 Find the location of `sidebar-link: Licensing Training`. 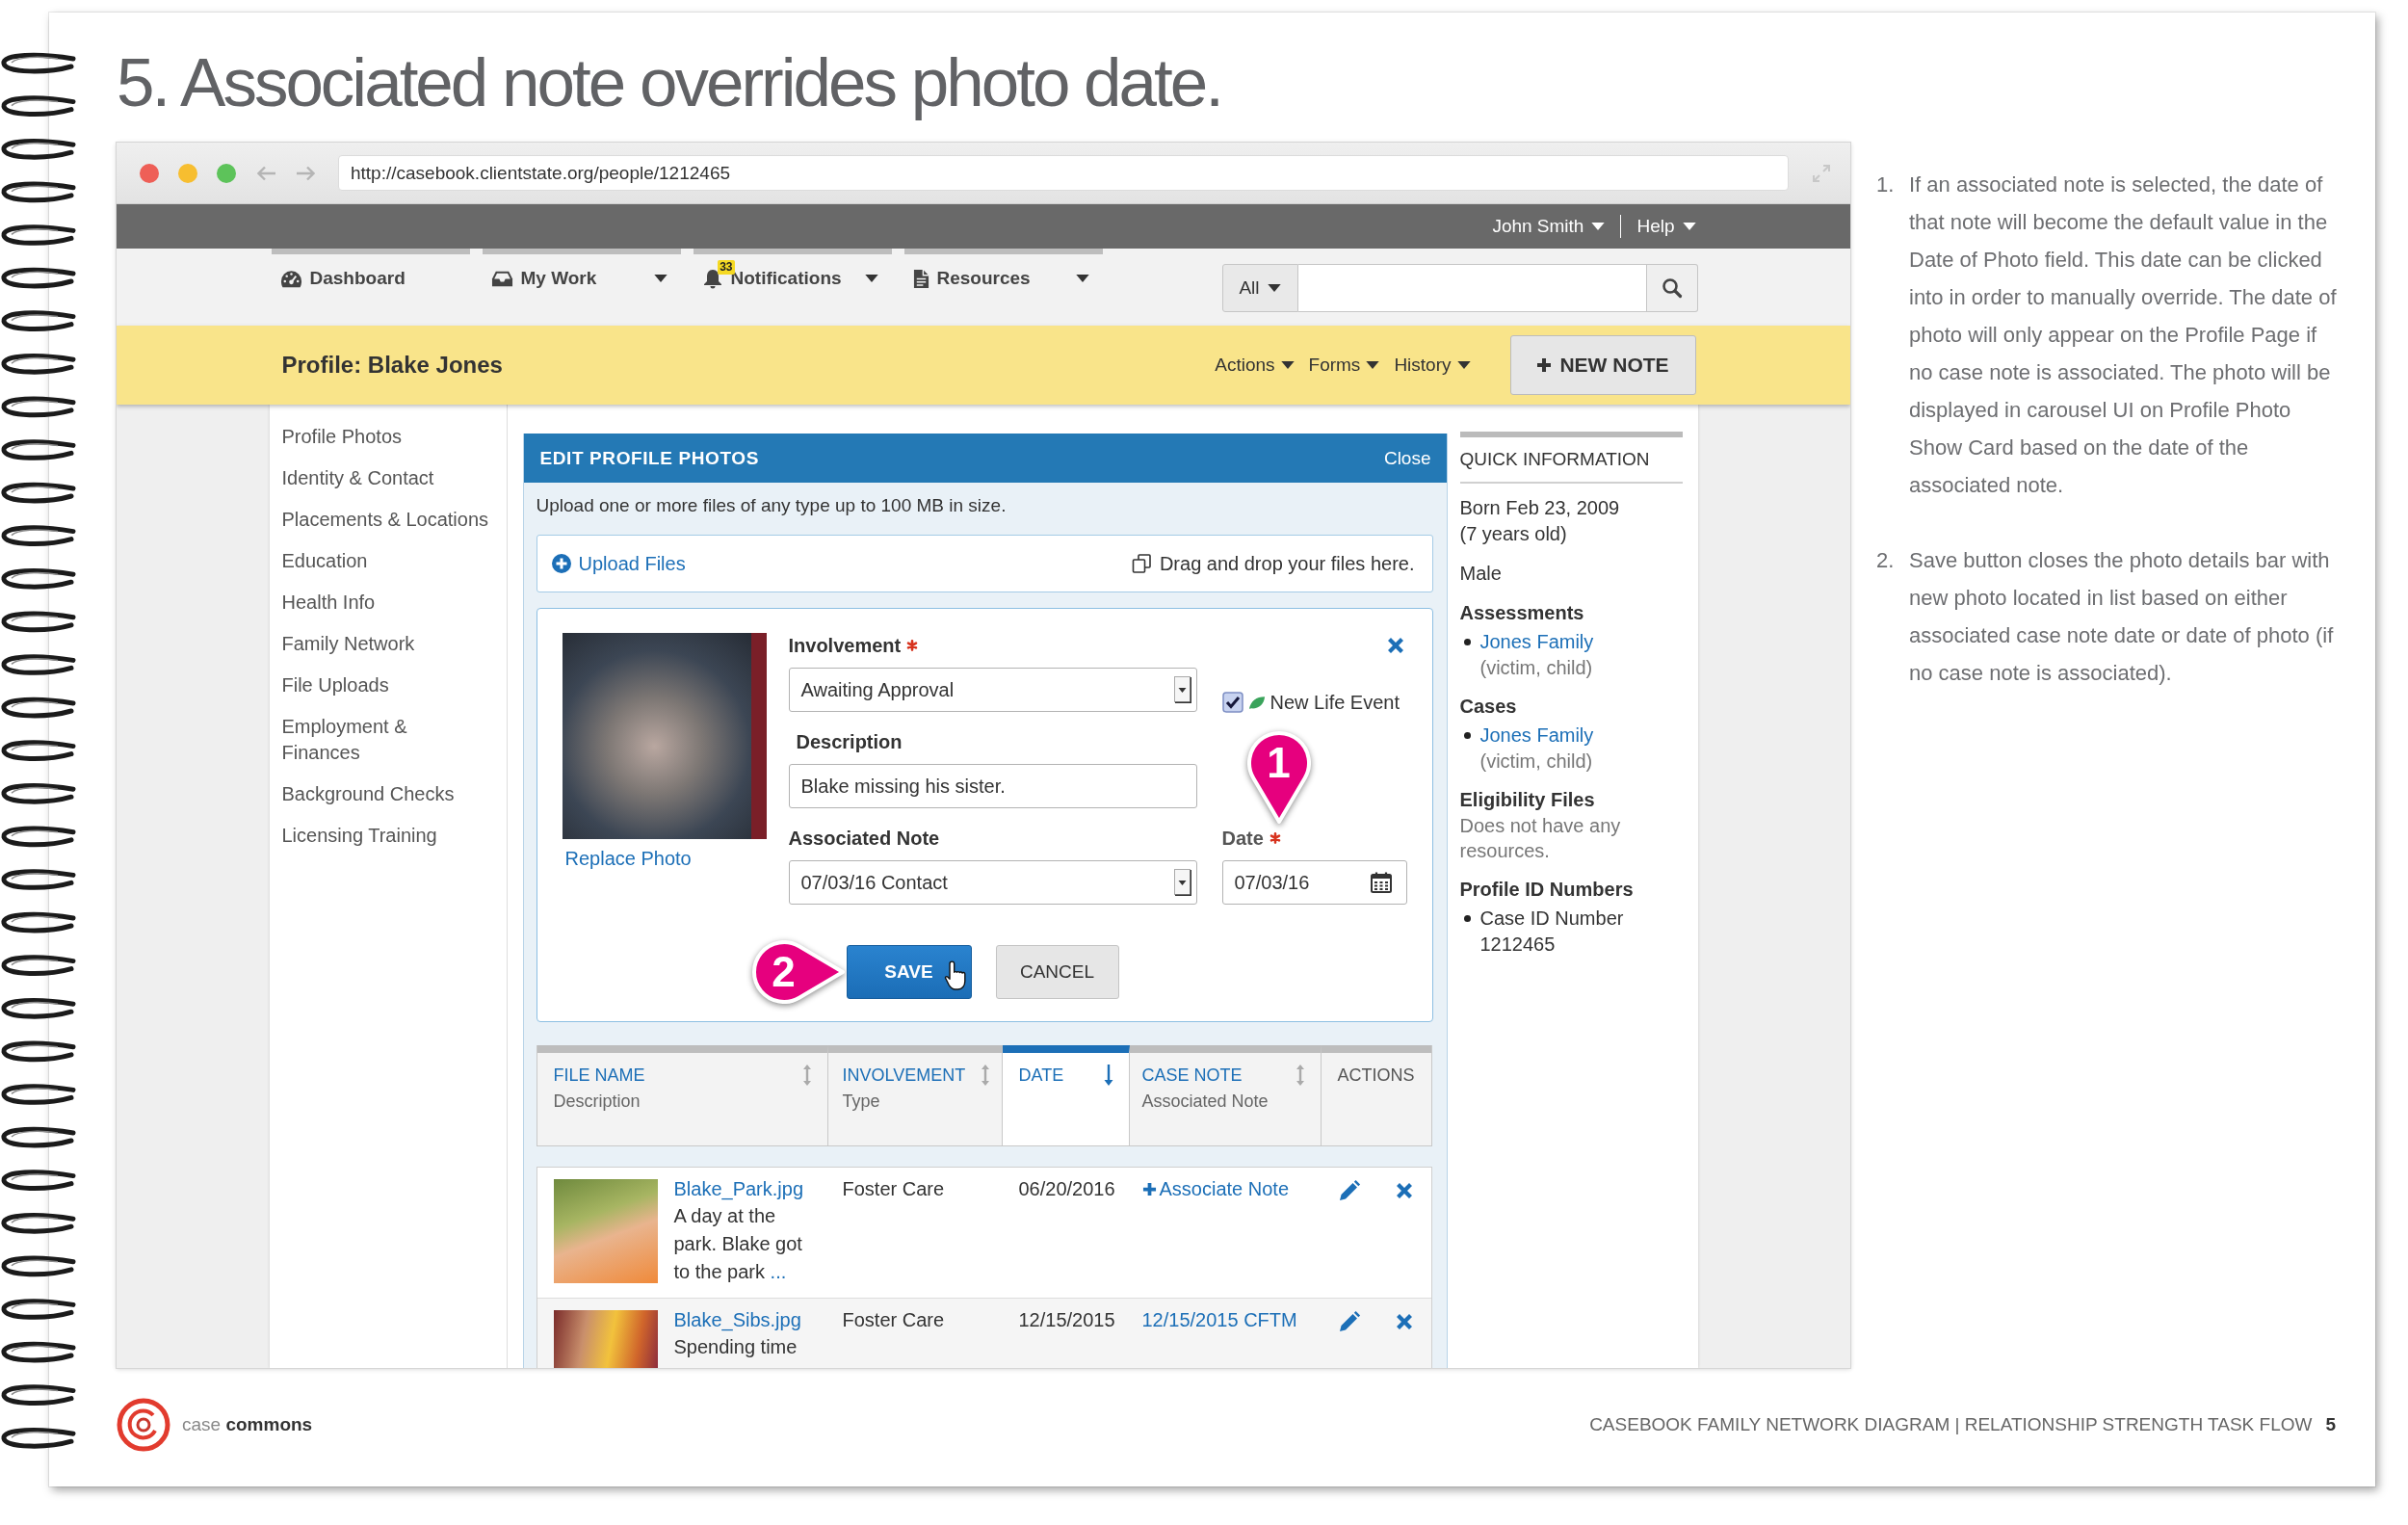

sidebar-link: Licensing Training is located at coordinates (359, 836).